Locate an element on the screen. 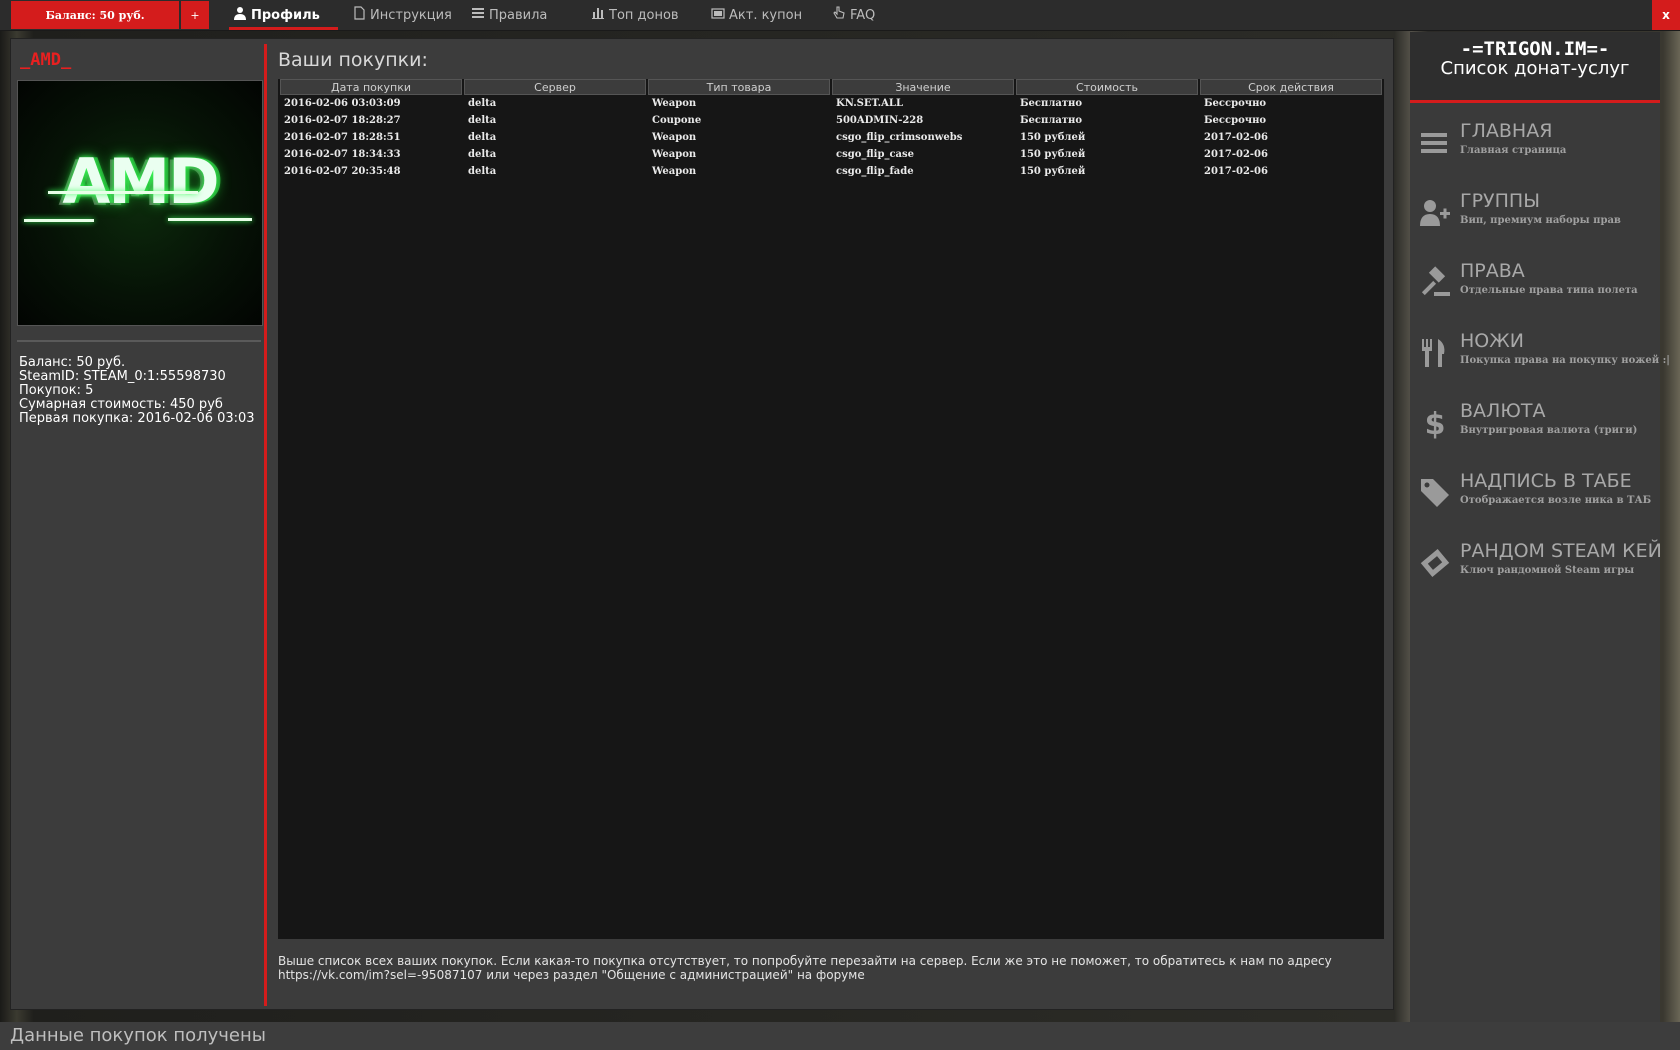  brand-subtitle: Список донат-услуг is located at coordinates (1535, 68).